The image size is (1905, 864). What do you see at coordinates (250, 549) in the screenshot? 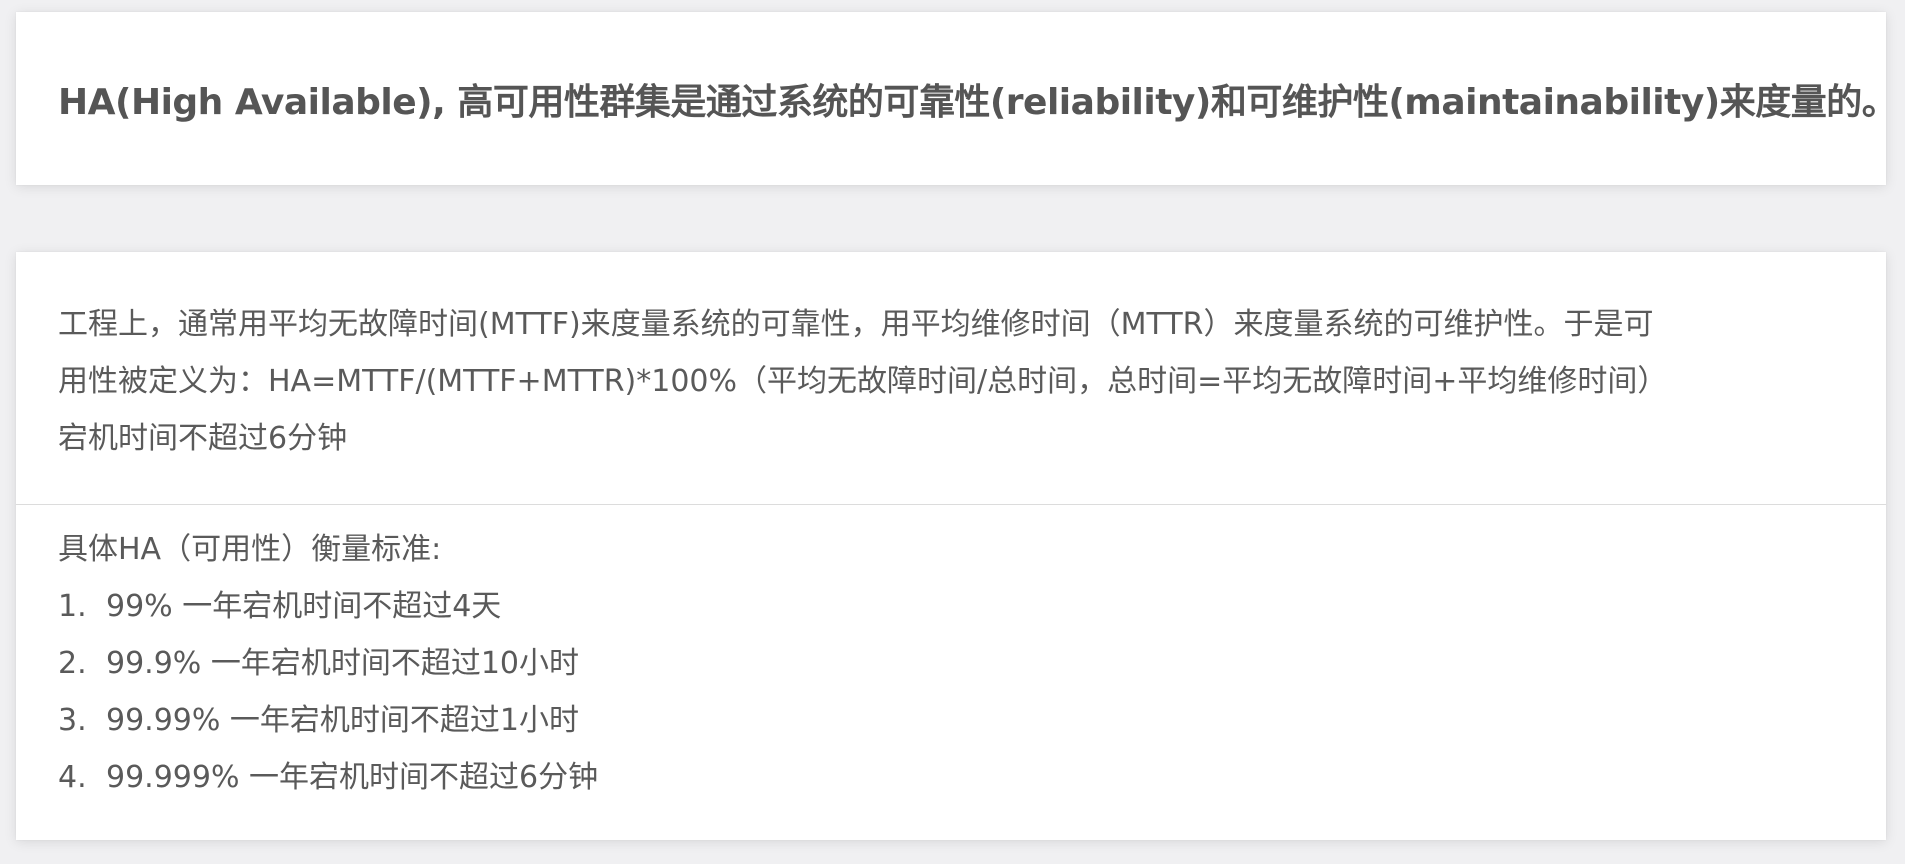
I see `standards-subtitle: 具体HA（可用性）衡量标准:` at bounding box center [250, 549].